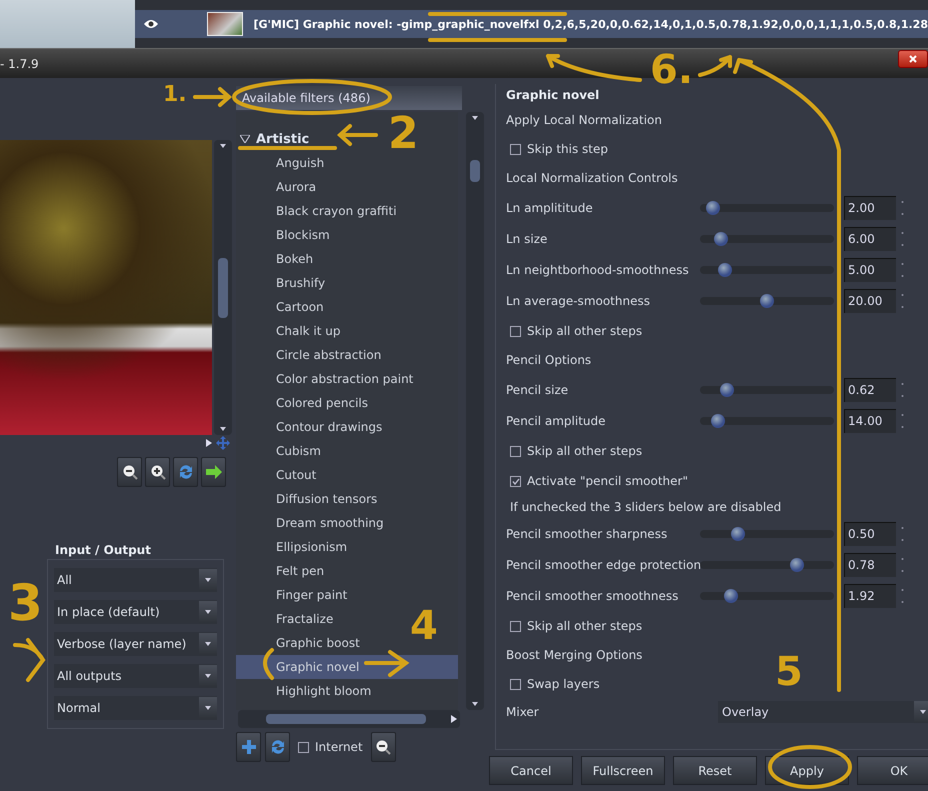 Image resolution: width=928 pixels, height=791 pixels. Describe the element at coordinates (135, 676) in the screenshot. I see `dropdown: All outputs` at that location.